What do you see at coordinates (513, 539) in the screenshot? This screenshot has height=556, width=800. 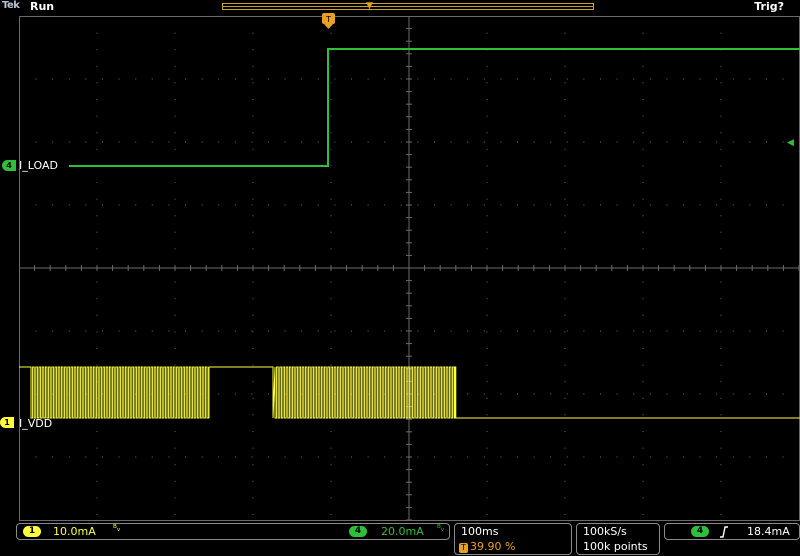 I see `horizontal-readout: 100ms T 39.90 %` at bounding box center [513, 539].